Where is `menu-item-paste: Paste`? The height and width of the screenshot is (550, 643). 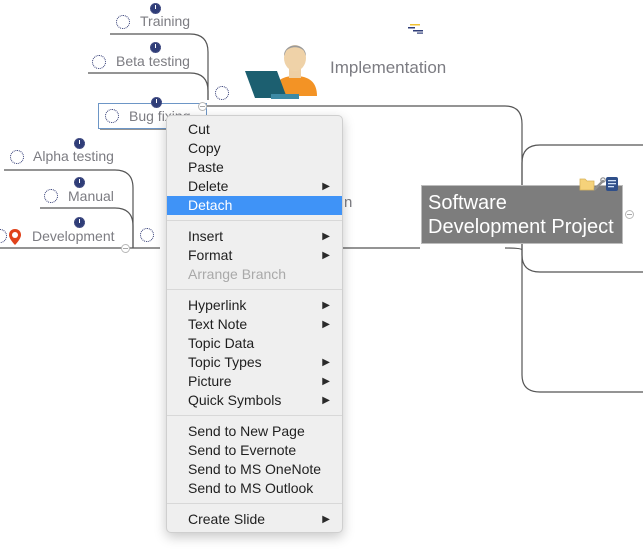 menu-item-paste: Paste is located at coordinates (254, 167).